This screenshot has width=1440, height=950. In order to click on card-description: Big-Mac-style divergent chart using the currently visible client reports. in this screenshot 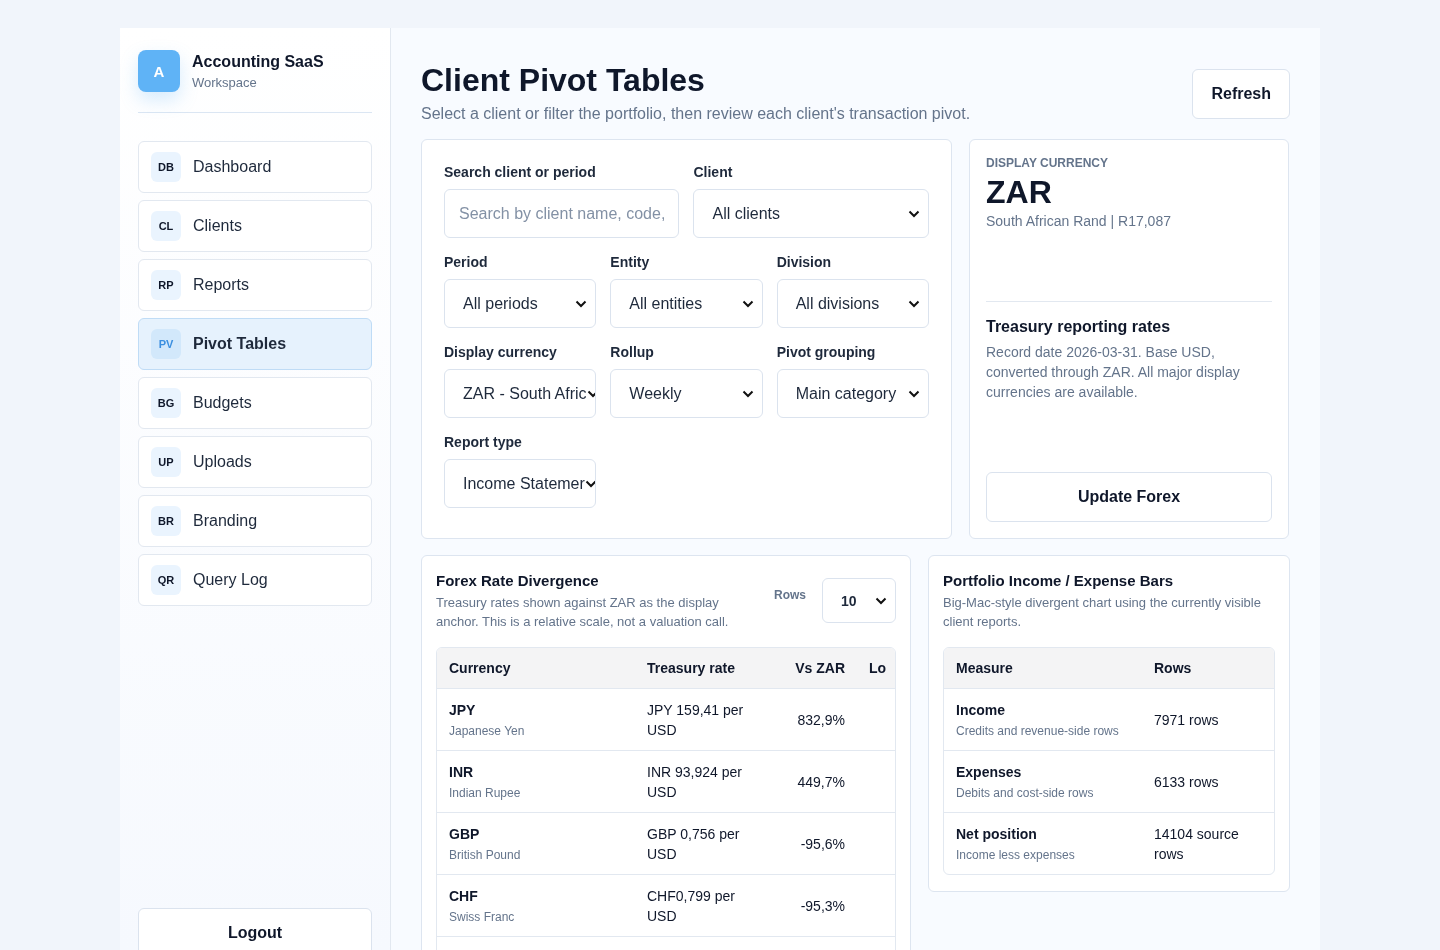, I will do `click(1102, 612)`.